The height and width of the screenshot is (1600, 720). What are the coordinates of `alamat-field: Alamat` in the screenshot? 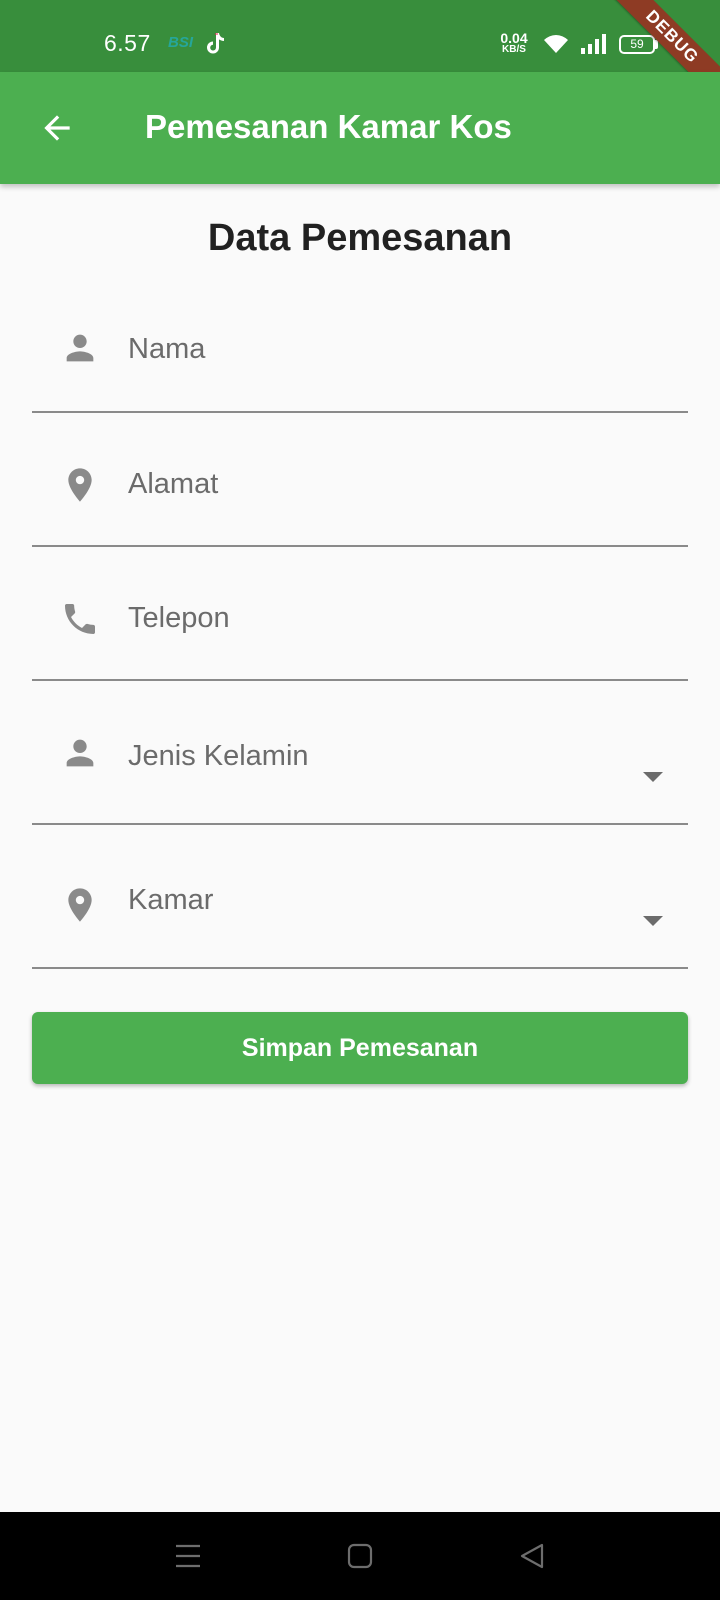 It's located at (360, 480).